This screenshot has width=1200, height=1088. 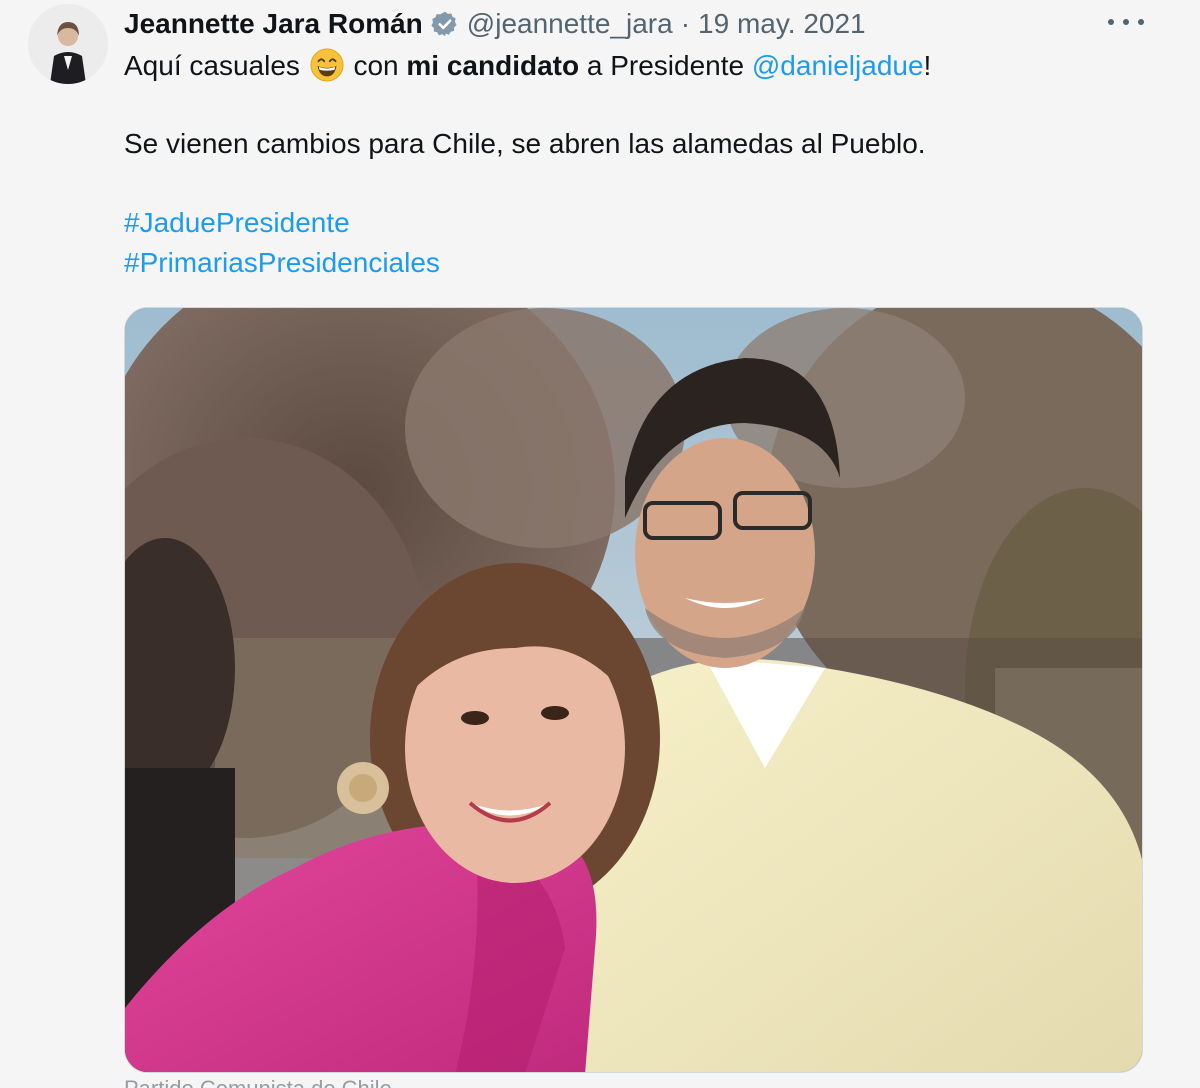 What do you see at coordinates (838, 65) in the screenshot?
I see `mention-link: @danieljadue` at bounding box center [838, 65].